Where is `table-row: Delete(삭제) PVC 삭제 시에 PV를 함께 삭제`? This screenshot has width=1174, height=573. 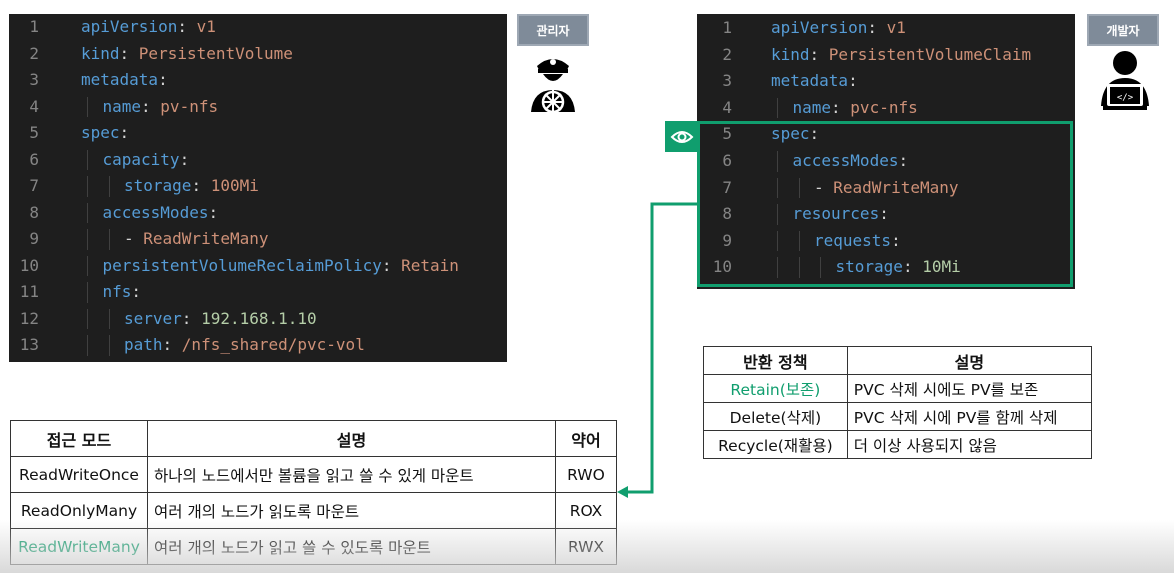 table-row: Delete(삭제) PVC 삭제 시에 PV를 함께 삭제 is located at coordinates (898, 416).